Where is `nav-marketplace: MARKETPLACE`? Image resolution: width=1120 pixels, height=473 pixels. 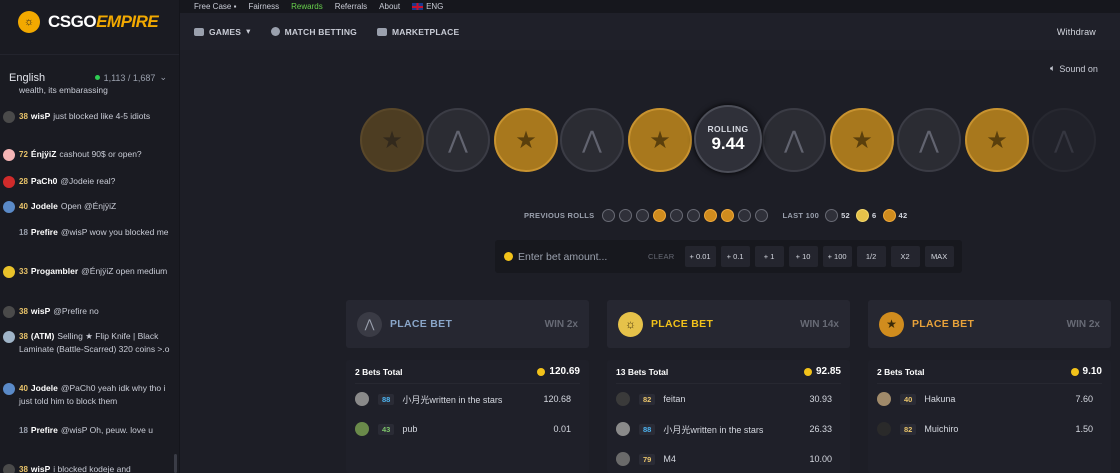 nav-marketplace: MARKETPLACE is located at coordinates (417, 32).